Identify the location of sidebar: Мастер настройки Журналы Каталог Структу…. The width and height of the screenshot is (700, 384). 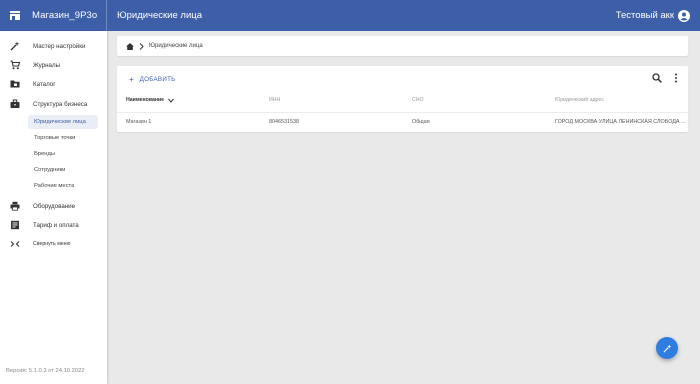
(53, 207).